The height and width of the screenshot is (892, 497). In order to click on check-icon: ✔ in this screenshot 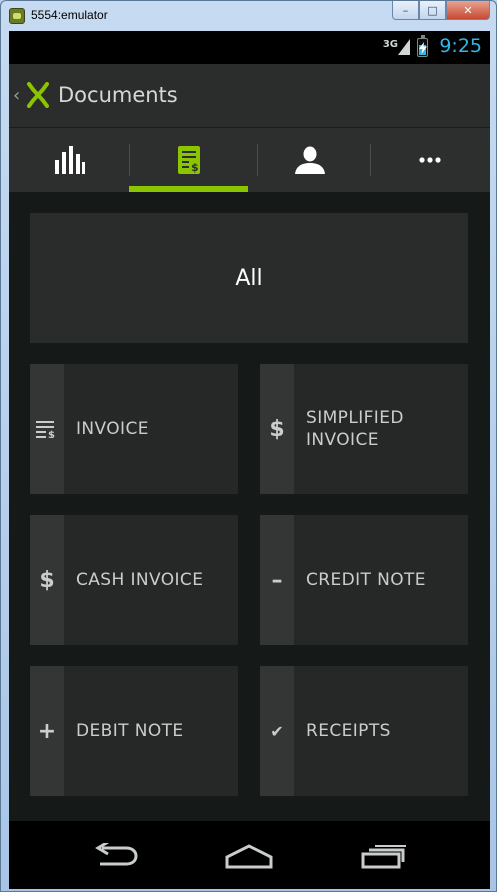, I will do `click(277, 731)`.